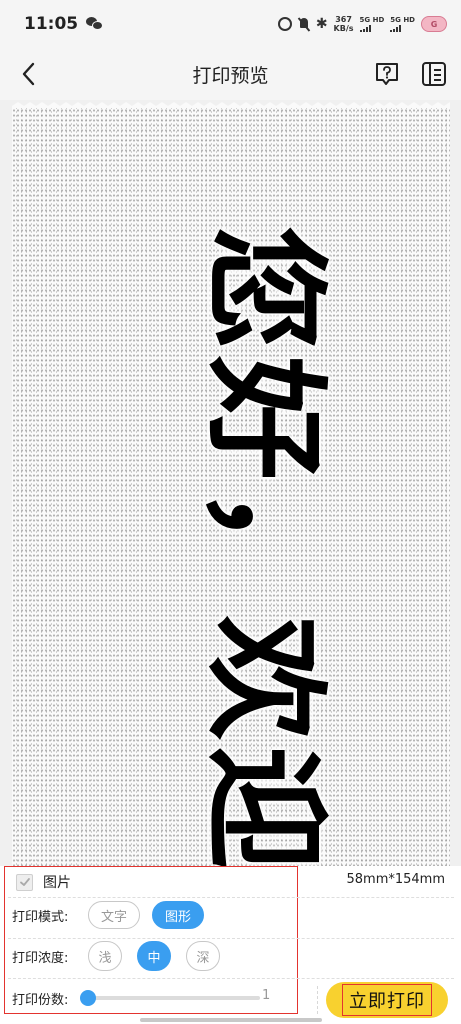 The height and width of the screenshot is (1024, 461). What do you see at coordinates (230, 74) in the screenshot?
I see `nav-bar: 打印预览` at bounding box center [230, 74].